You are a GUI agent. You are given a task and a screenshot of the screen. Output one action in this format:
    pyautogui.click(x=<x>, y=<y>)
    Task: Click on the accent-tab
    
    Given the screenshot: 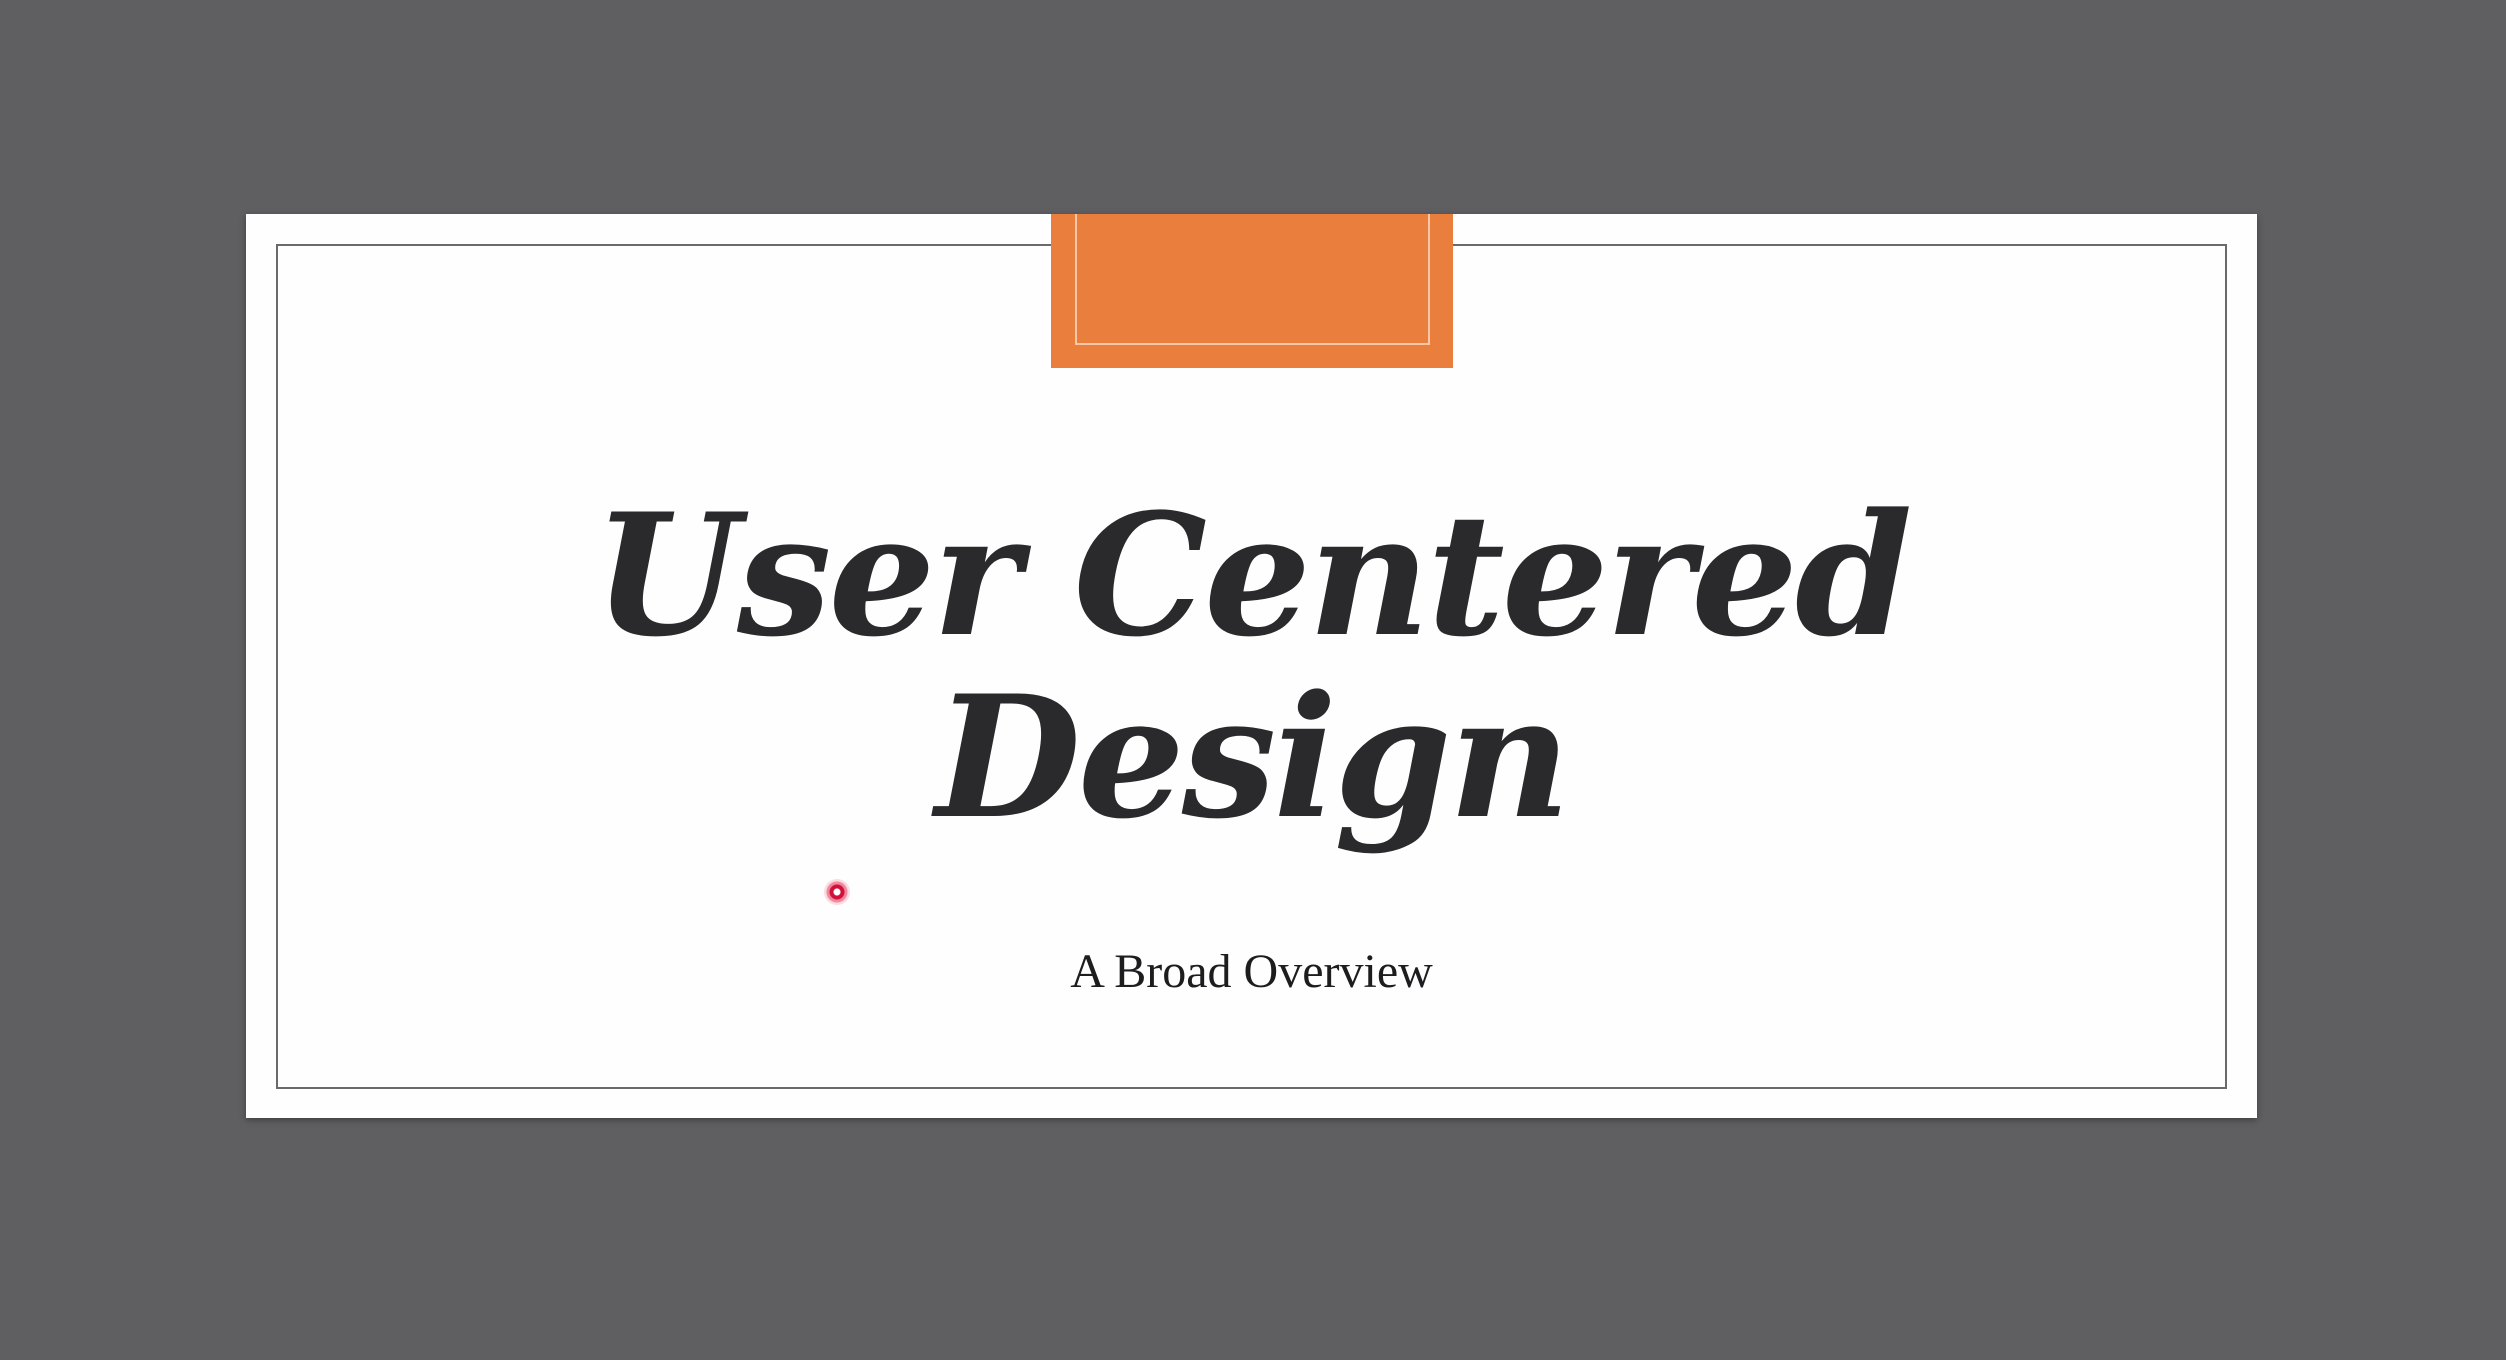 What is the action you would take?
    pyautogui.click(x=1252, y=291)
    